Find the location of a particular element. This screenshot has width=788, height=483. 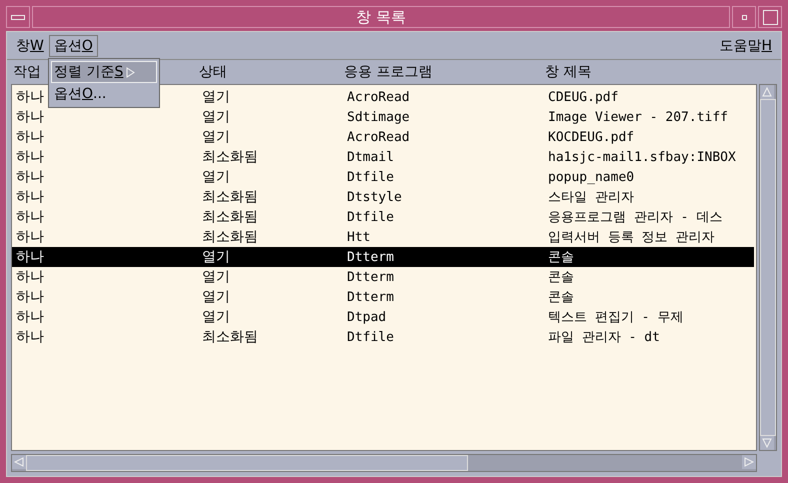

window-title: 창 목록 is located at coordinates (381, 17).